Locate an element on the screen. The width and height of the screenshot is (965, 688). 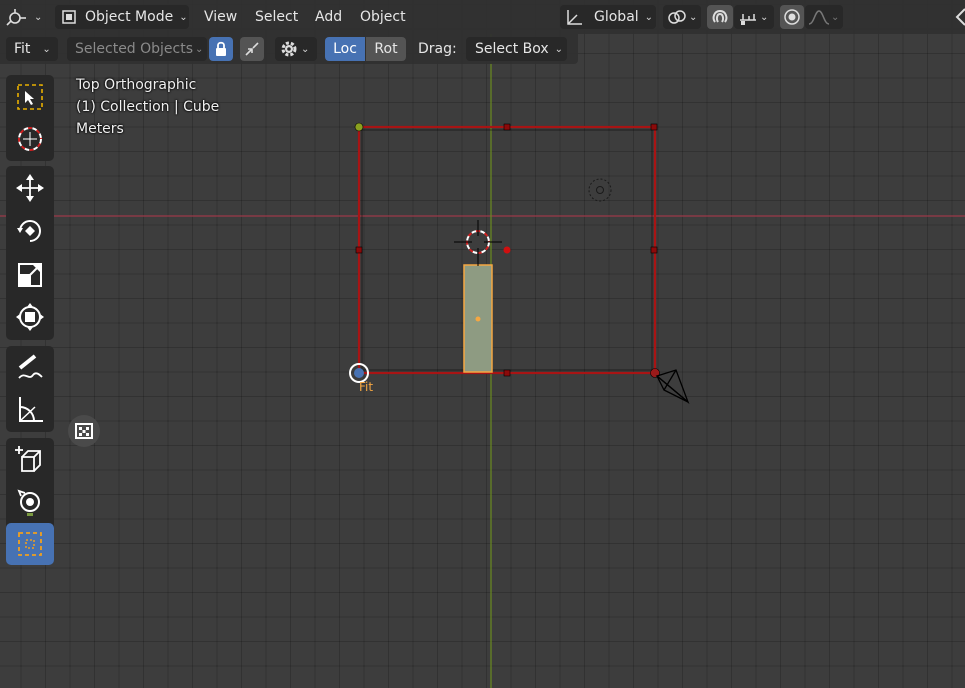
pivot-point-dropdown: ⌄ is located at coordinates (682, 17).